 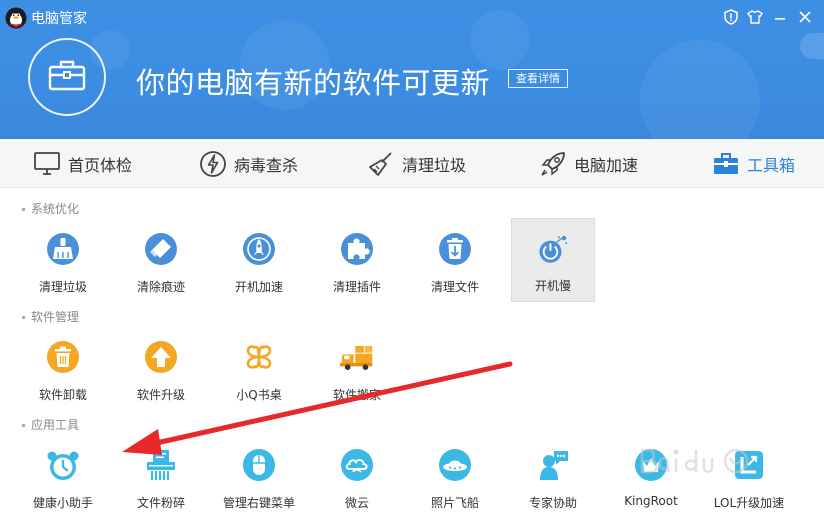 I want to click on tool-lol-speedup: LOL升级加速, so click(x=749, y=474).